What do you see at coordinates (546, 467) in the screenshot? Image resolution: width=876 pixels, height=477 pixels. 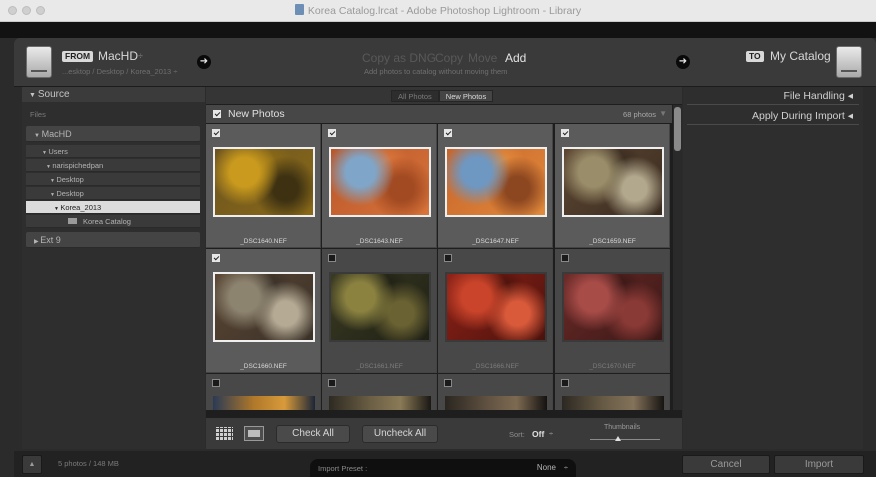 I see `import-preset-value: None` at bounding box center [546, 467].